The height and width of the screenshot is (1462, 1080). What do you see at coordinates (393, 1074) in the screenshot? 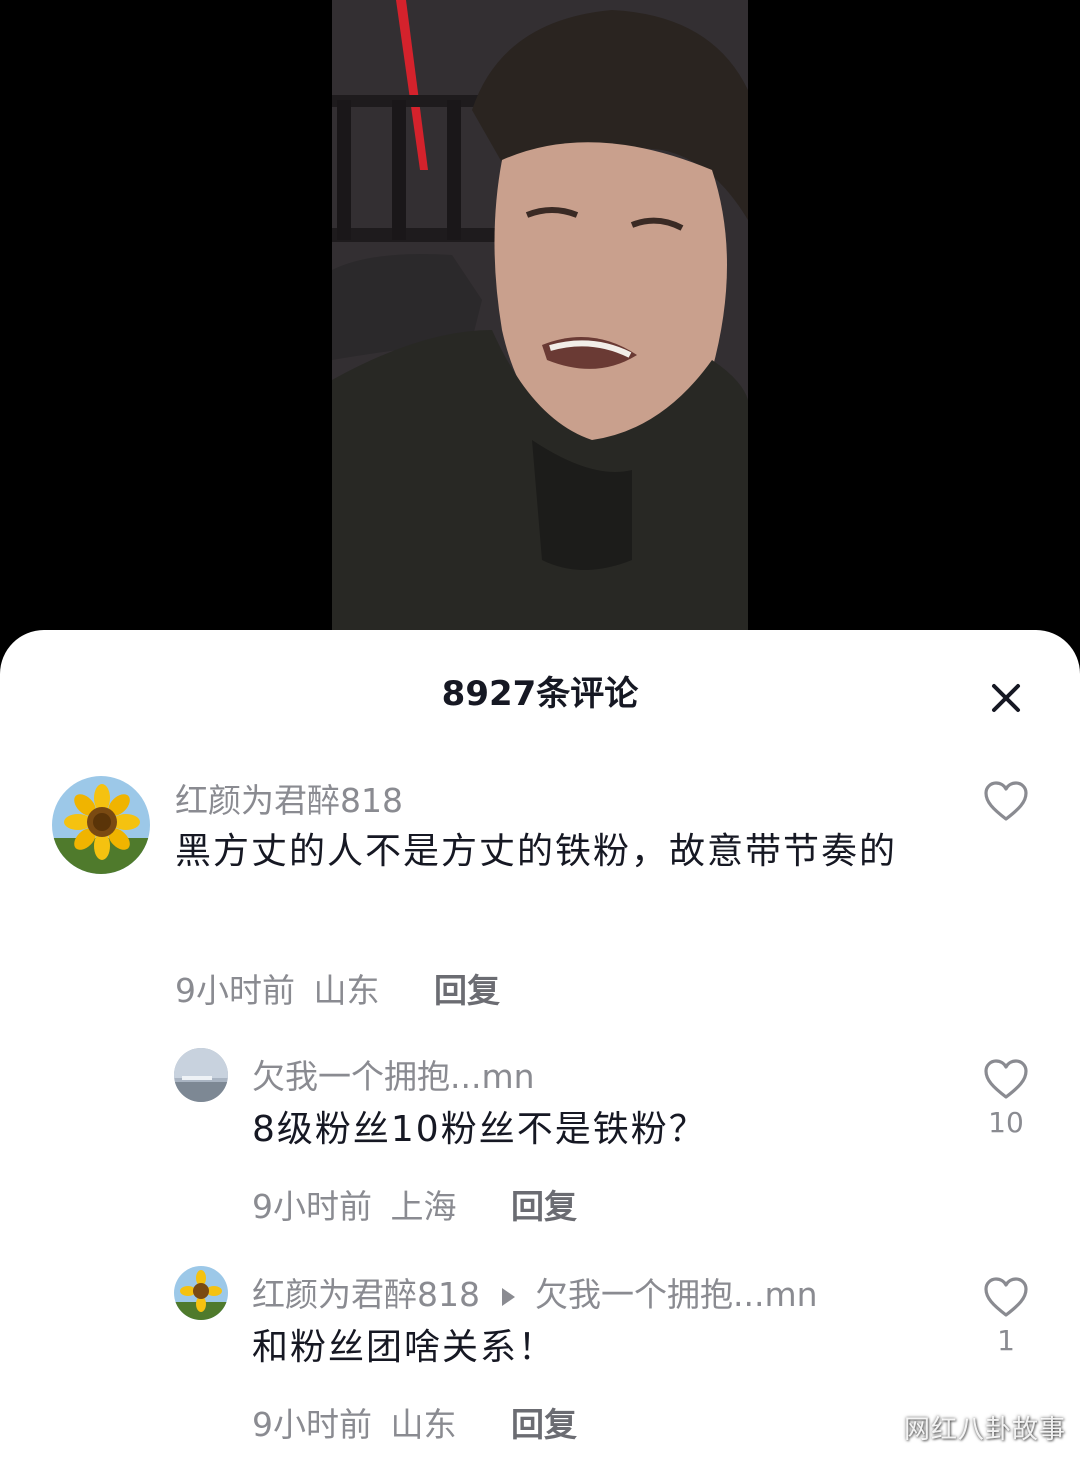
I see `comment-username: 欠我一个拥抱...mn` at bounding box center [393, 1074].